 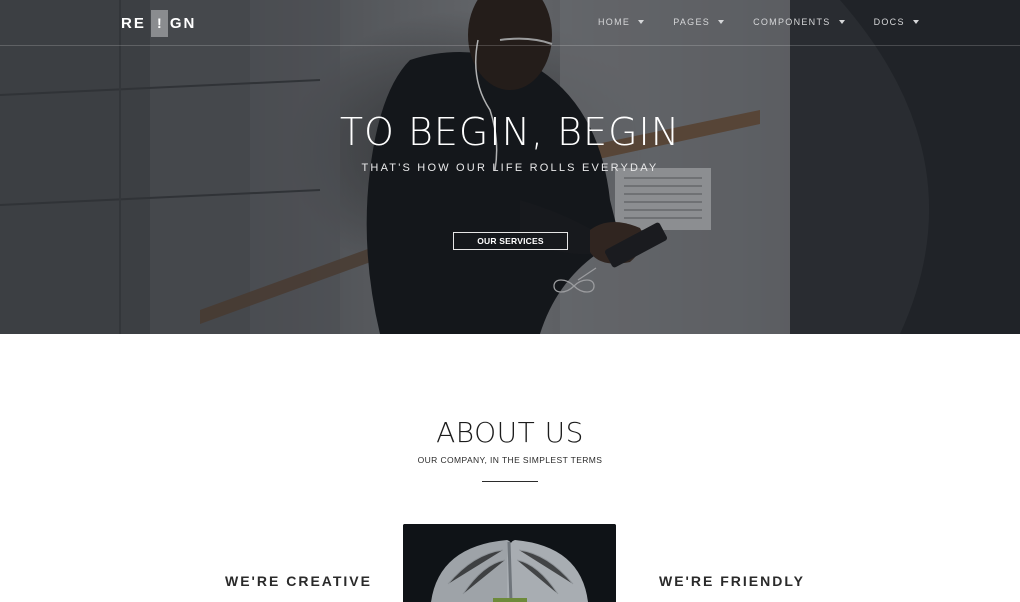 I want to click on feature-creative-heading: WE'RE CREATIVE, so click(x=298, y=581).